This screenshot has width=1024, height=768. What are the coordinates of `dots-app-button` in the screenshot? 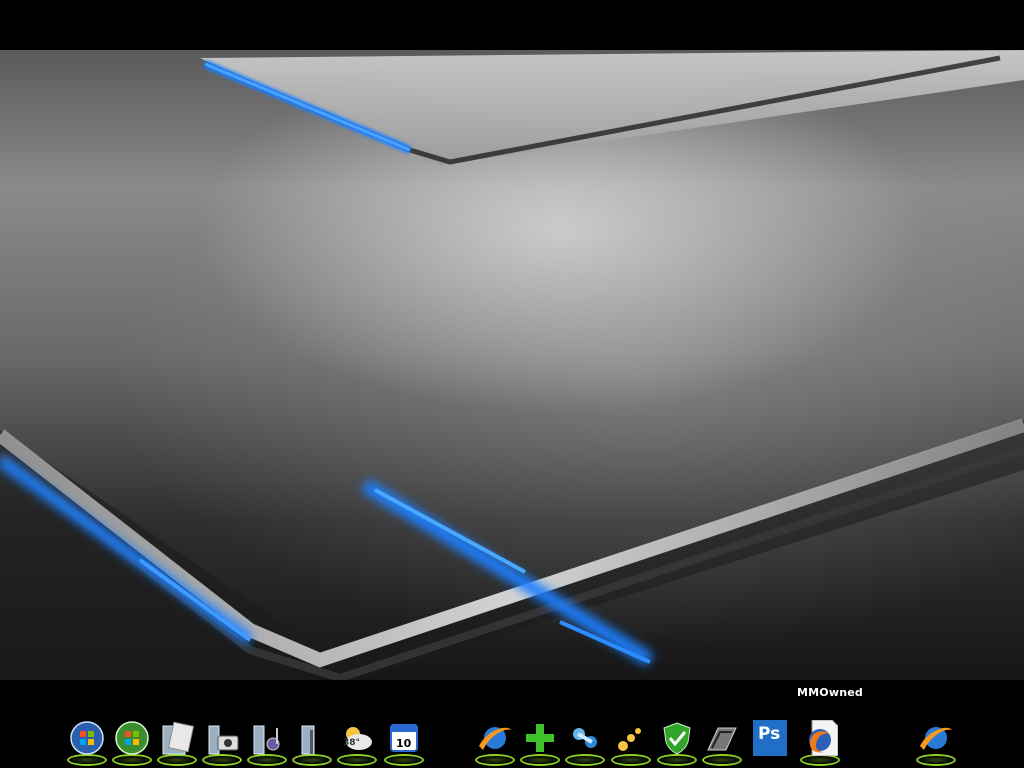 It's located at (631, 742).